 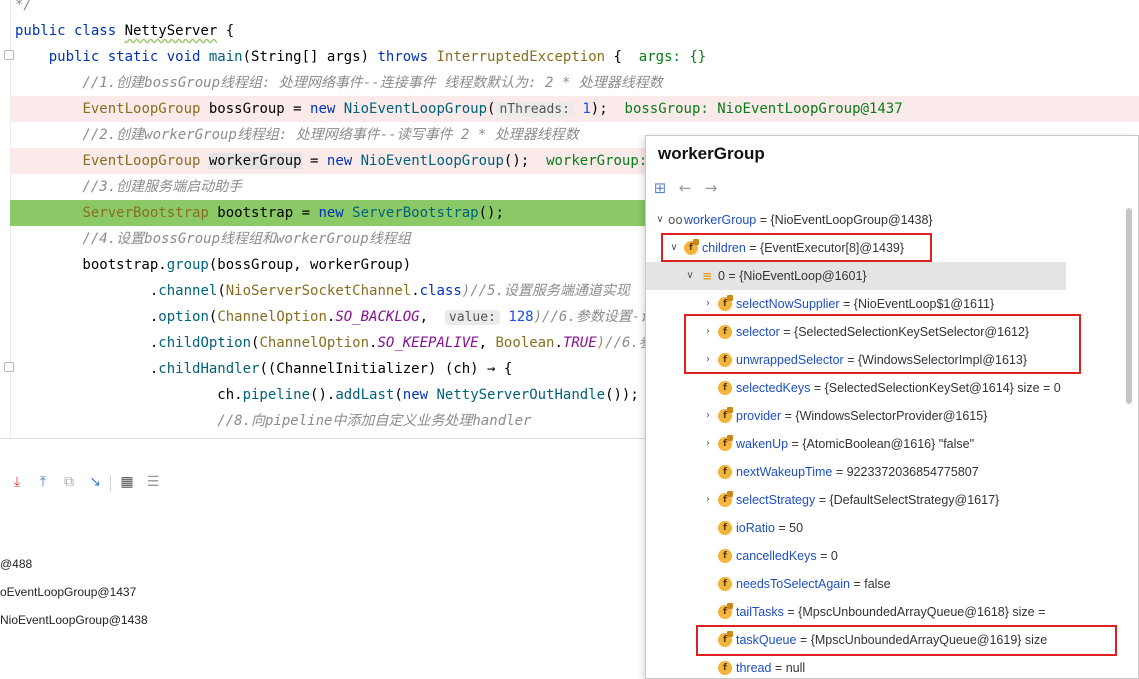 I want to click on code-token: class, so click(x=440, y=291).